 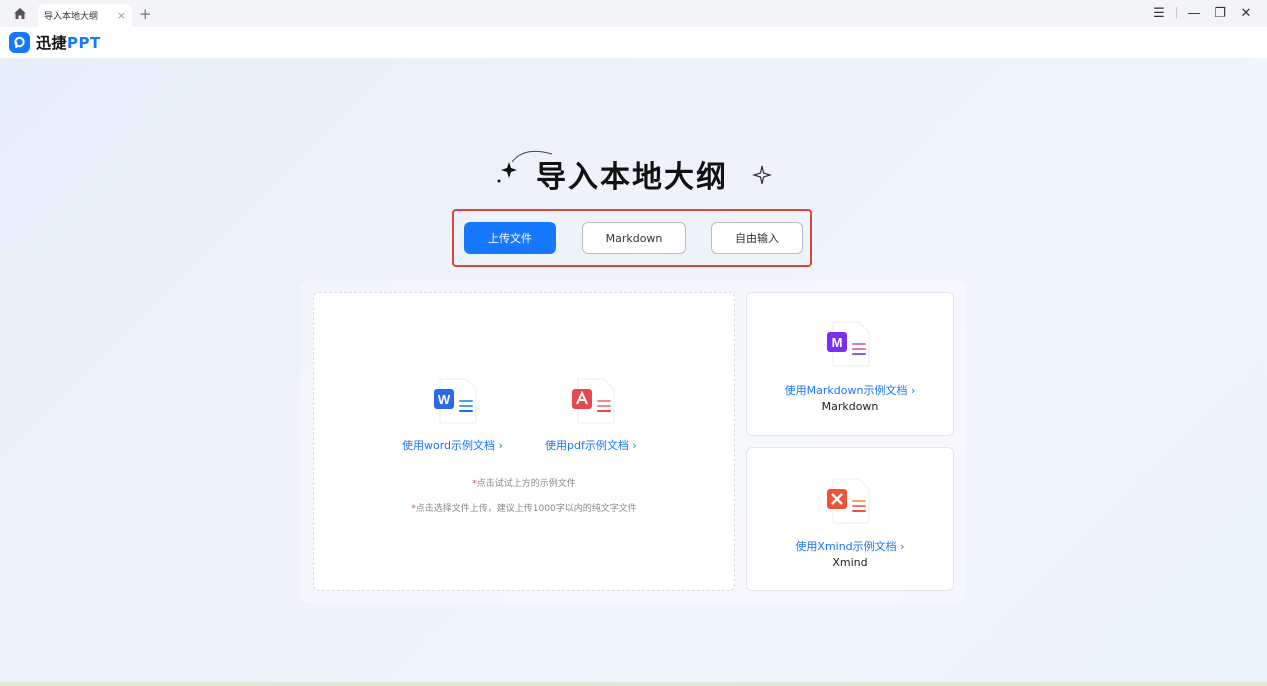 What do you see at coordinates (455, 401) in the screenshot?
I see `word-doc-icon: W` at bounding box center [455, 401].